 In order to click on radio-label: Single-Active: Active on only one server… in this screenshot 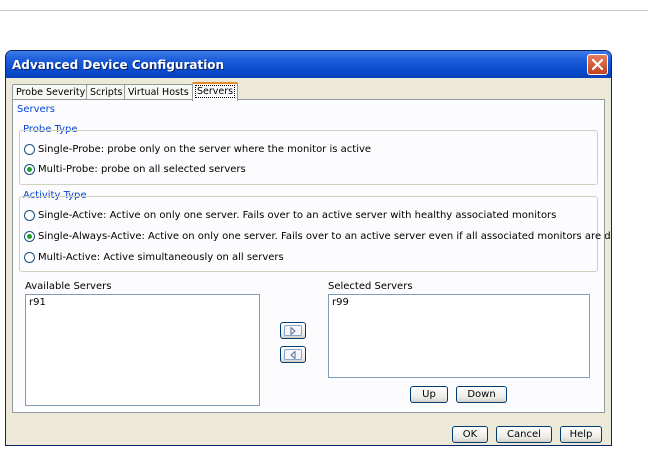, I will do `click(297, 215)`.